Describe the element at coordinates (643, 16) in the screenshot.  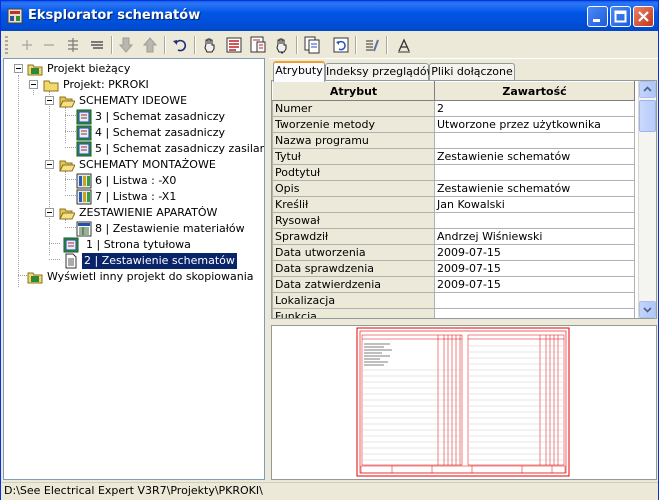
I see `close-button` at that location.